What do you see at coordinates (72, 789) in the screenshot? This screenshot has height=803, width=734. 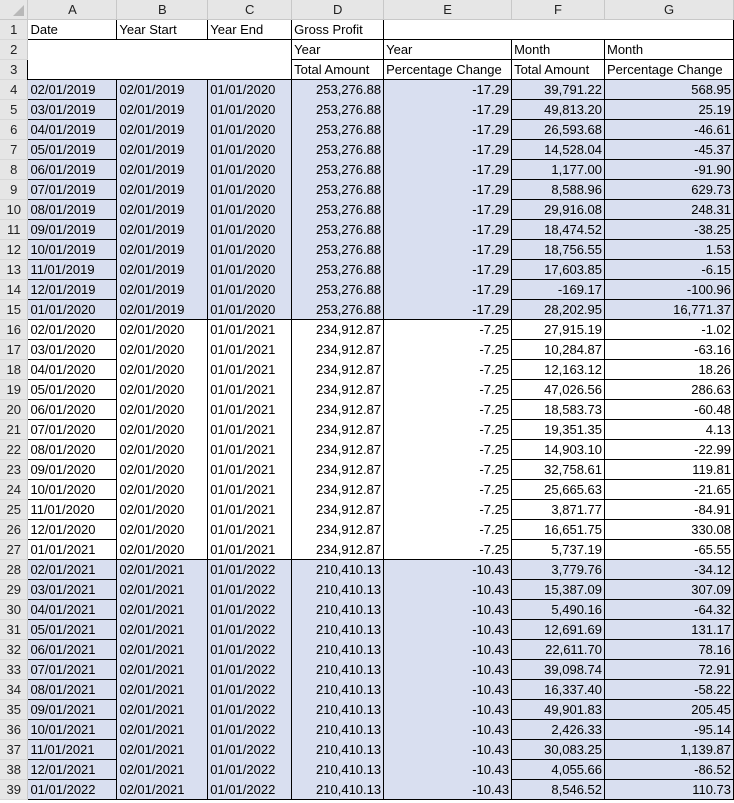 I see `cell-date: 01/01/2022` at bounding box center [72, 789].